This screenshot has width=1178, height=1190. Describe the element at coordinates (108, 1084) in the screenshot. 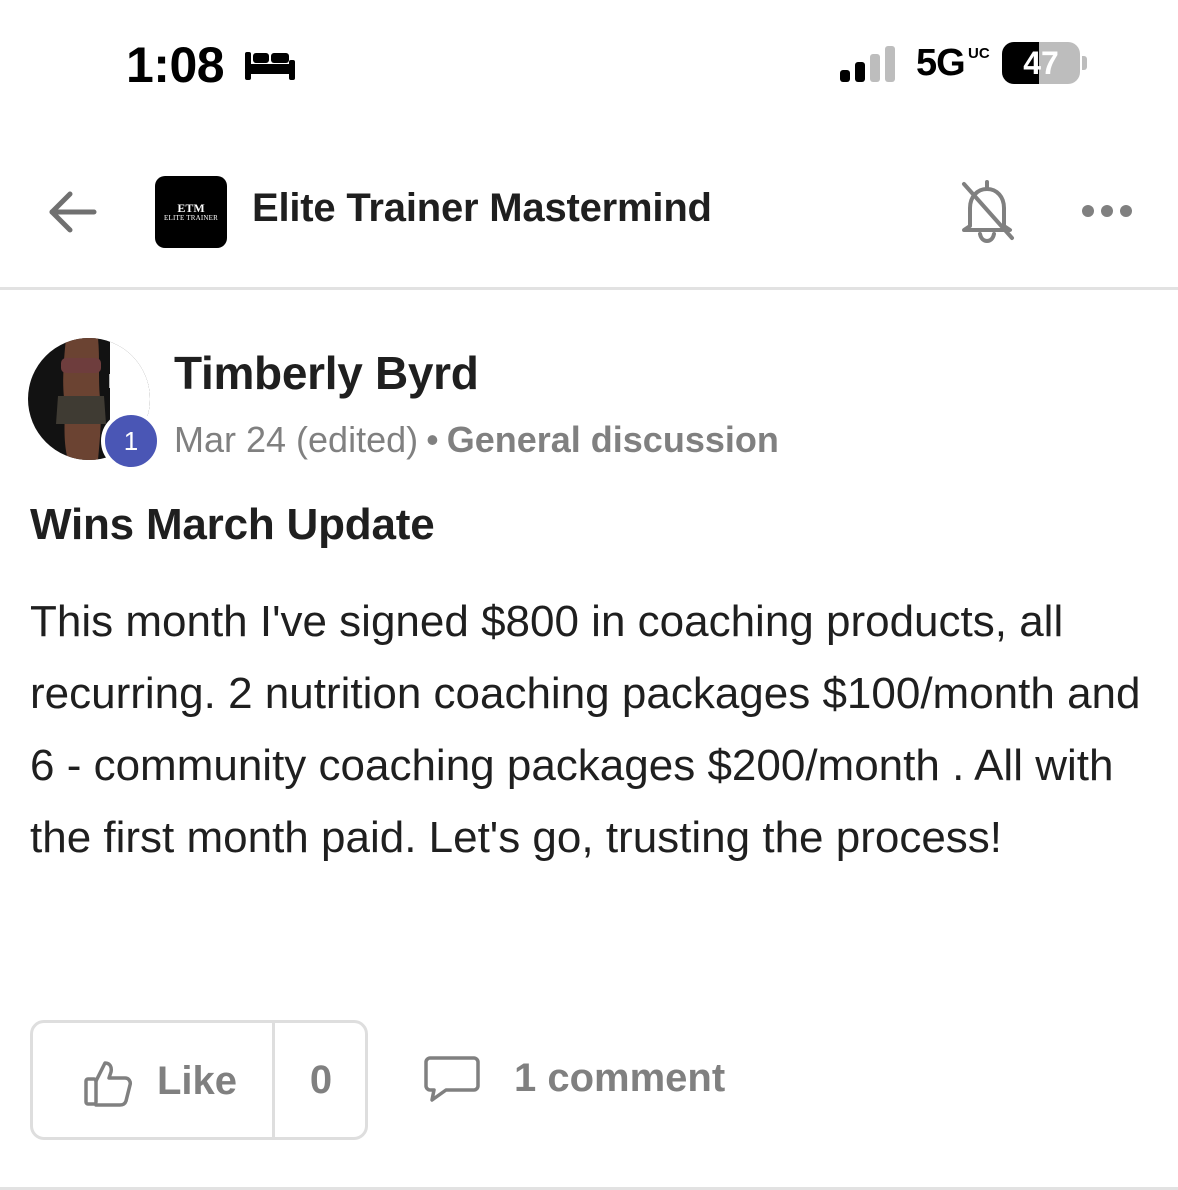

I see `thumbs-up-icon` at that location.